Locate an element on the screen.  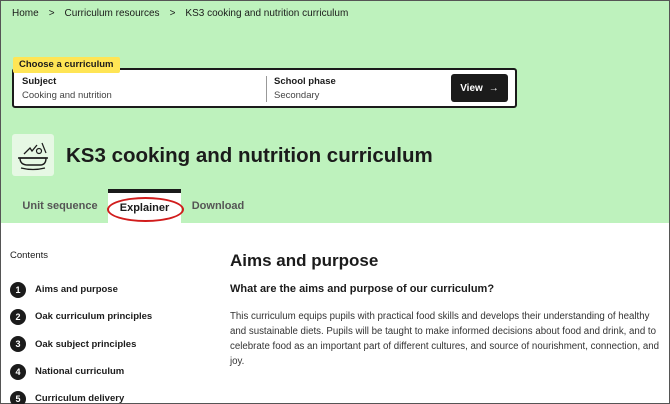
tab-bar: Unit sequence Explainer Download is located at coordinates (335, 206).